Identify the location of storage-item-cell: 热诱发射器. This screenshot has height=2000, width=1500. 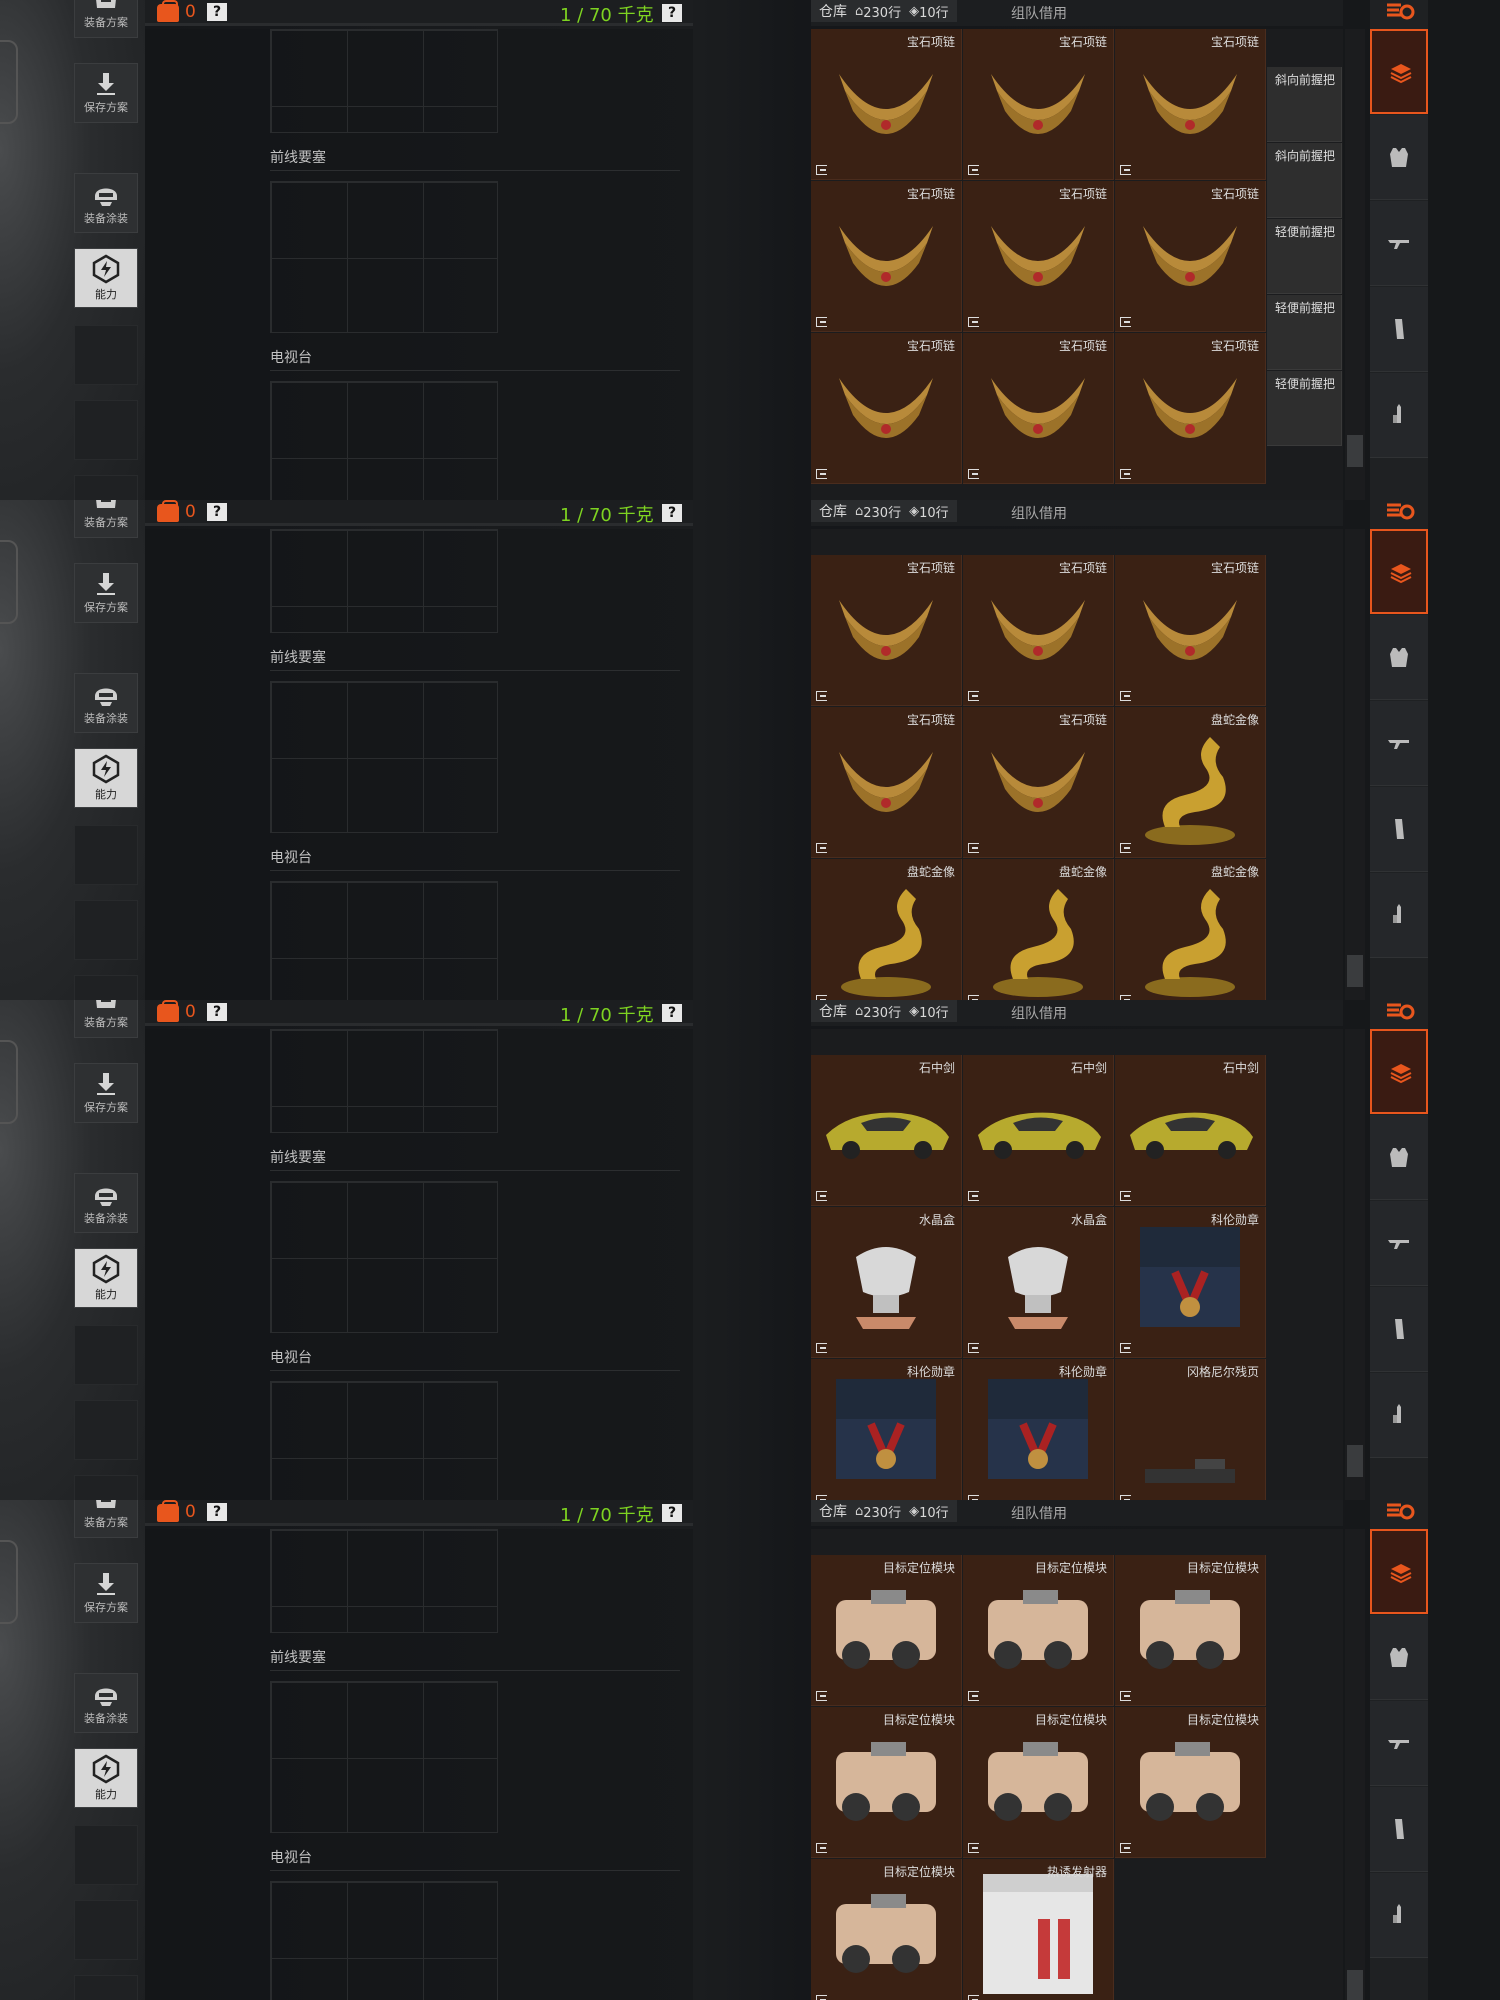
(1038, 1929).